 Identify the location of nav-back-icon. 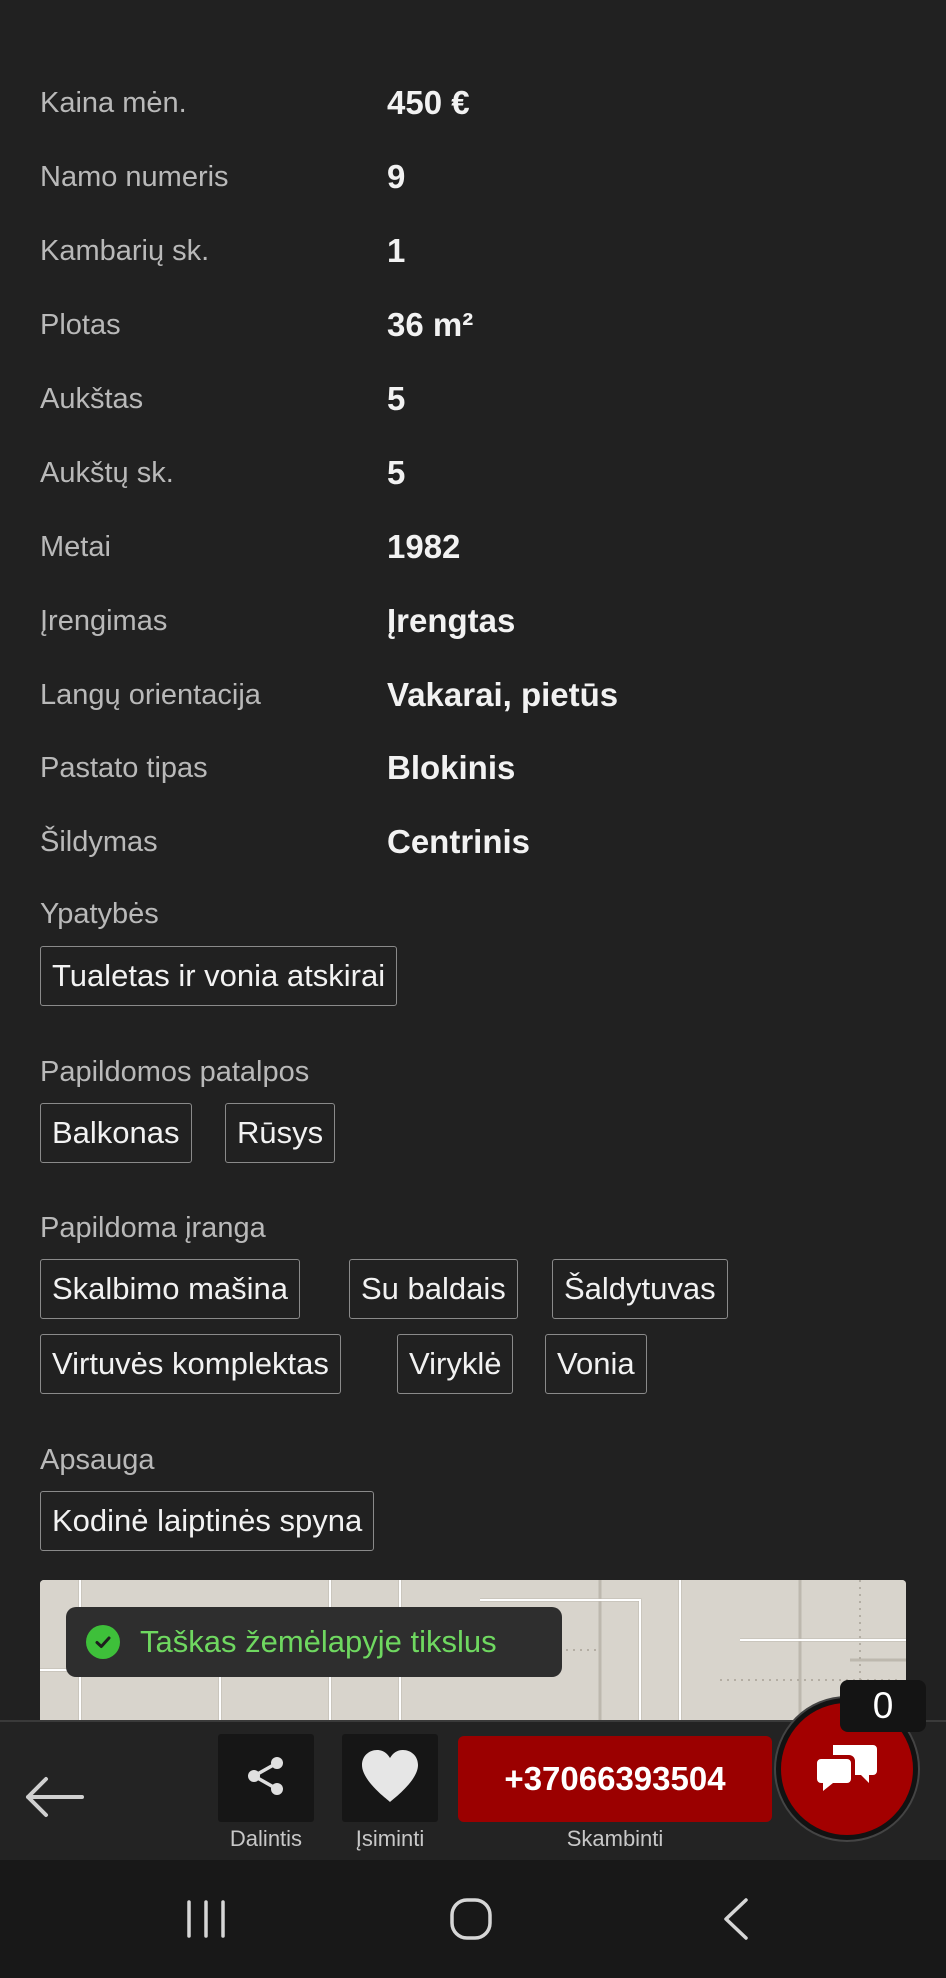
(736, 1921).